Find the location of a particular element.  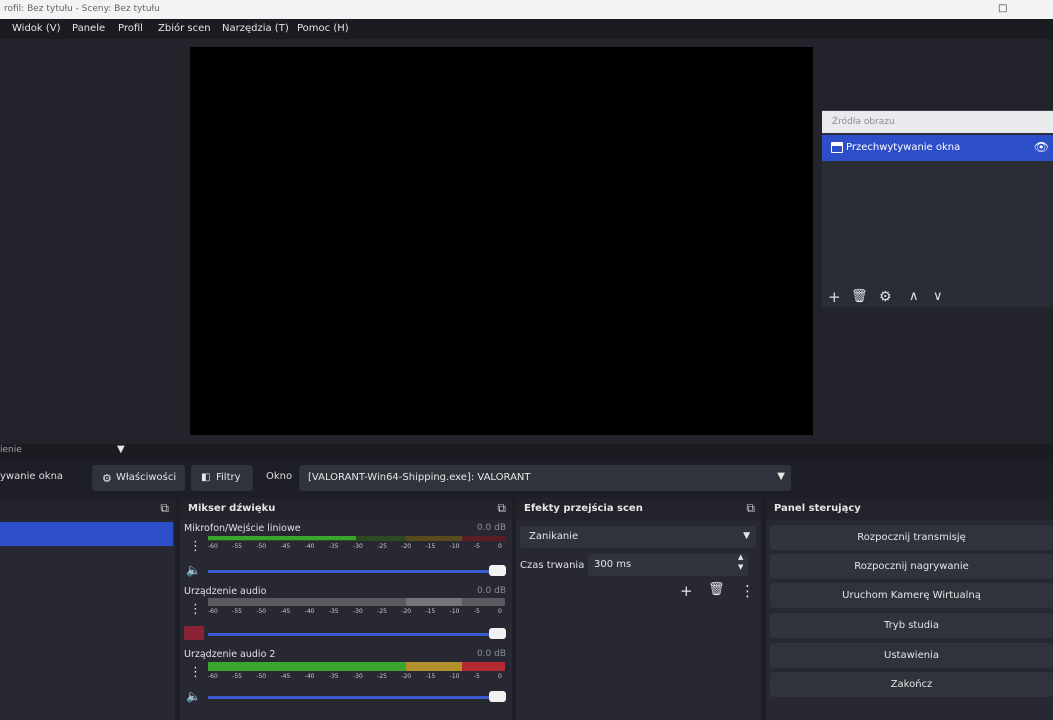

start-streaming-label: Rozpocznij transmisję is located at coordinates (911, 537).